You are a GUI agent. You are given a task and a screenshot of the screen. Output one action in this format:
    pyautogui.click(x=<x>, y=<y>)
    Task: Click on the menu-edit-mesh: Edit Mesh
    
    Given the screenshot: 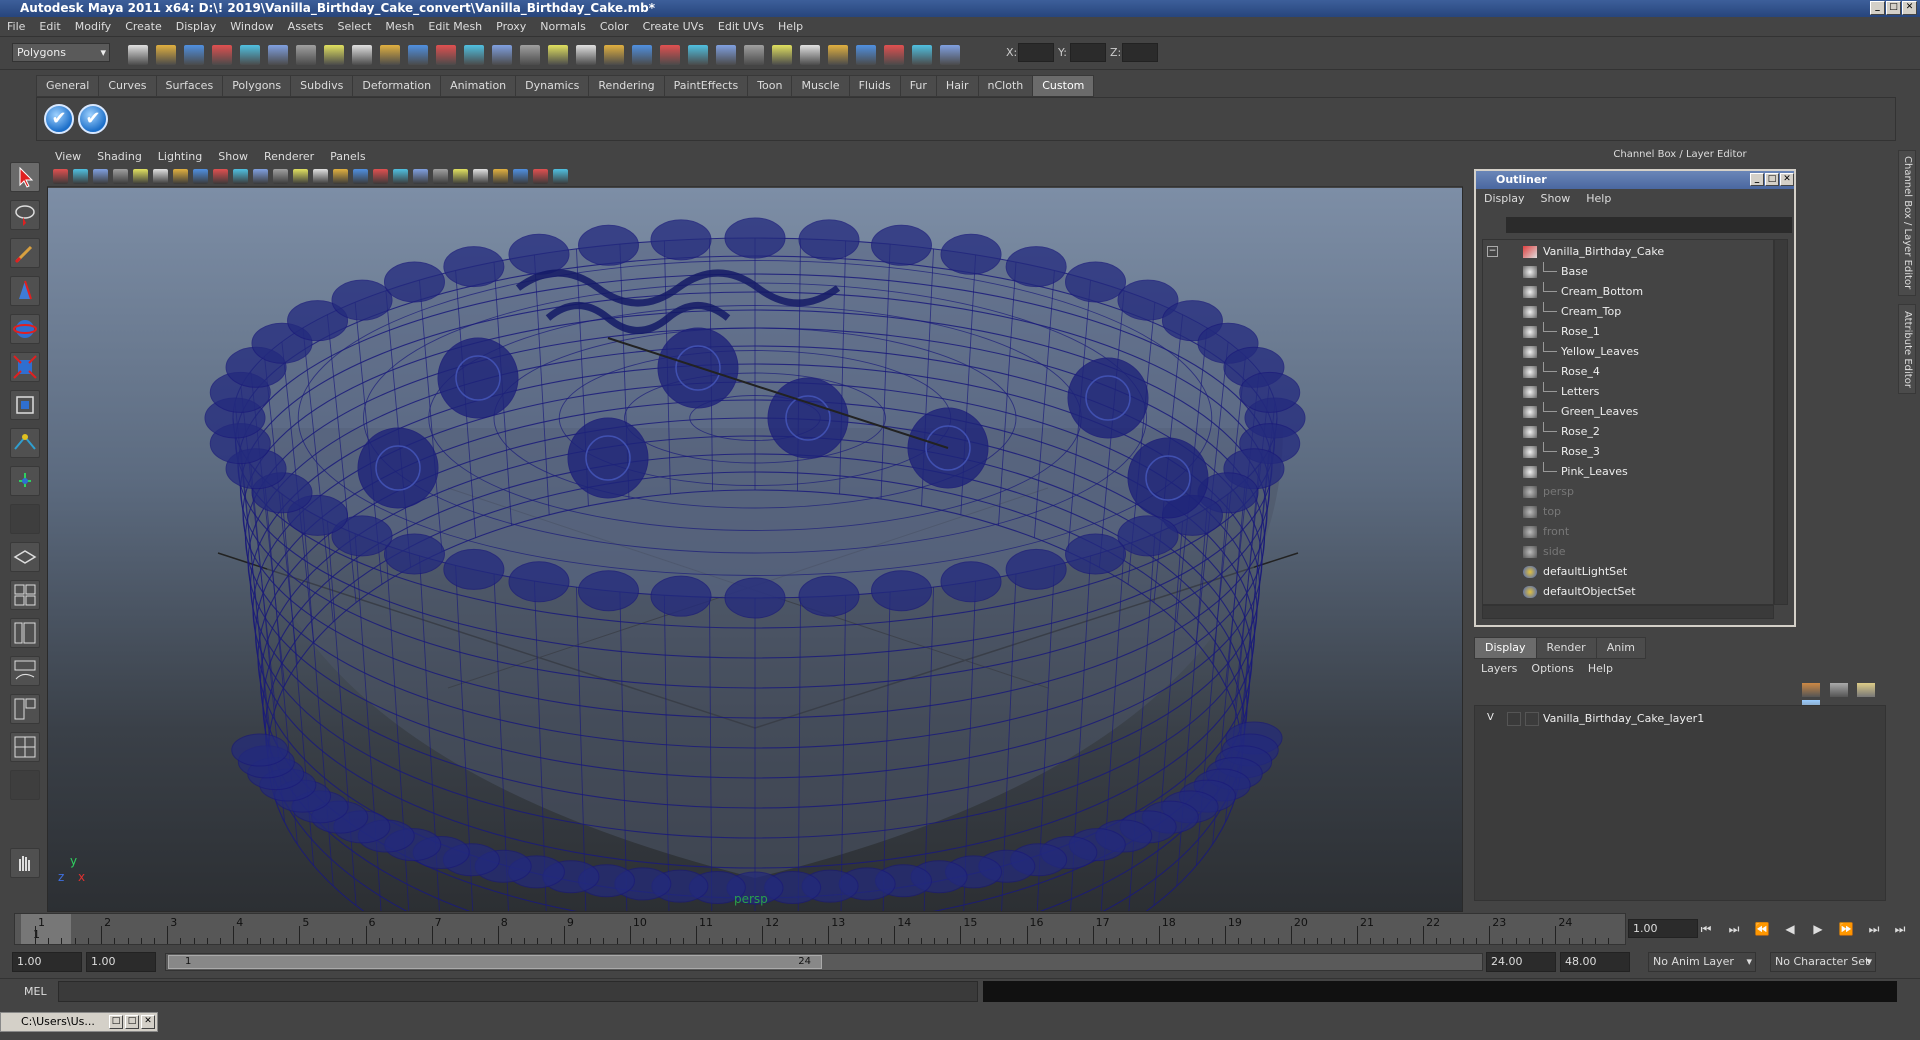 What is the action you would take?
    pyautogui.click(x=455, y=27)
    